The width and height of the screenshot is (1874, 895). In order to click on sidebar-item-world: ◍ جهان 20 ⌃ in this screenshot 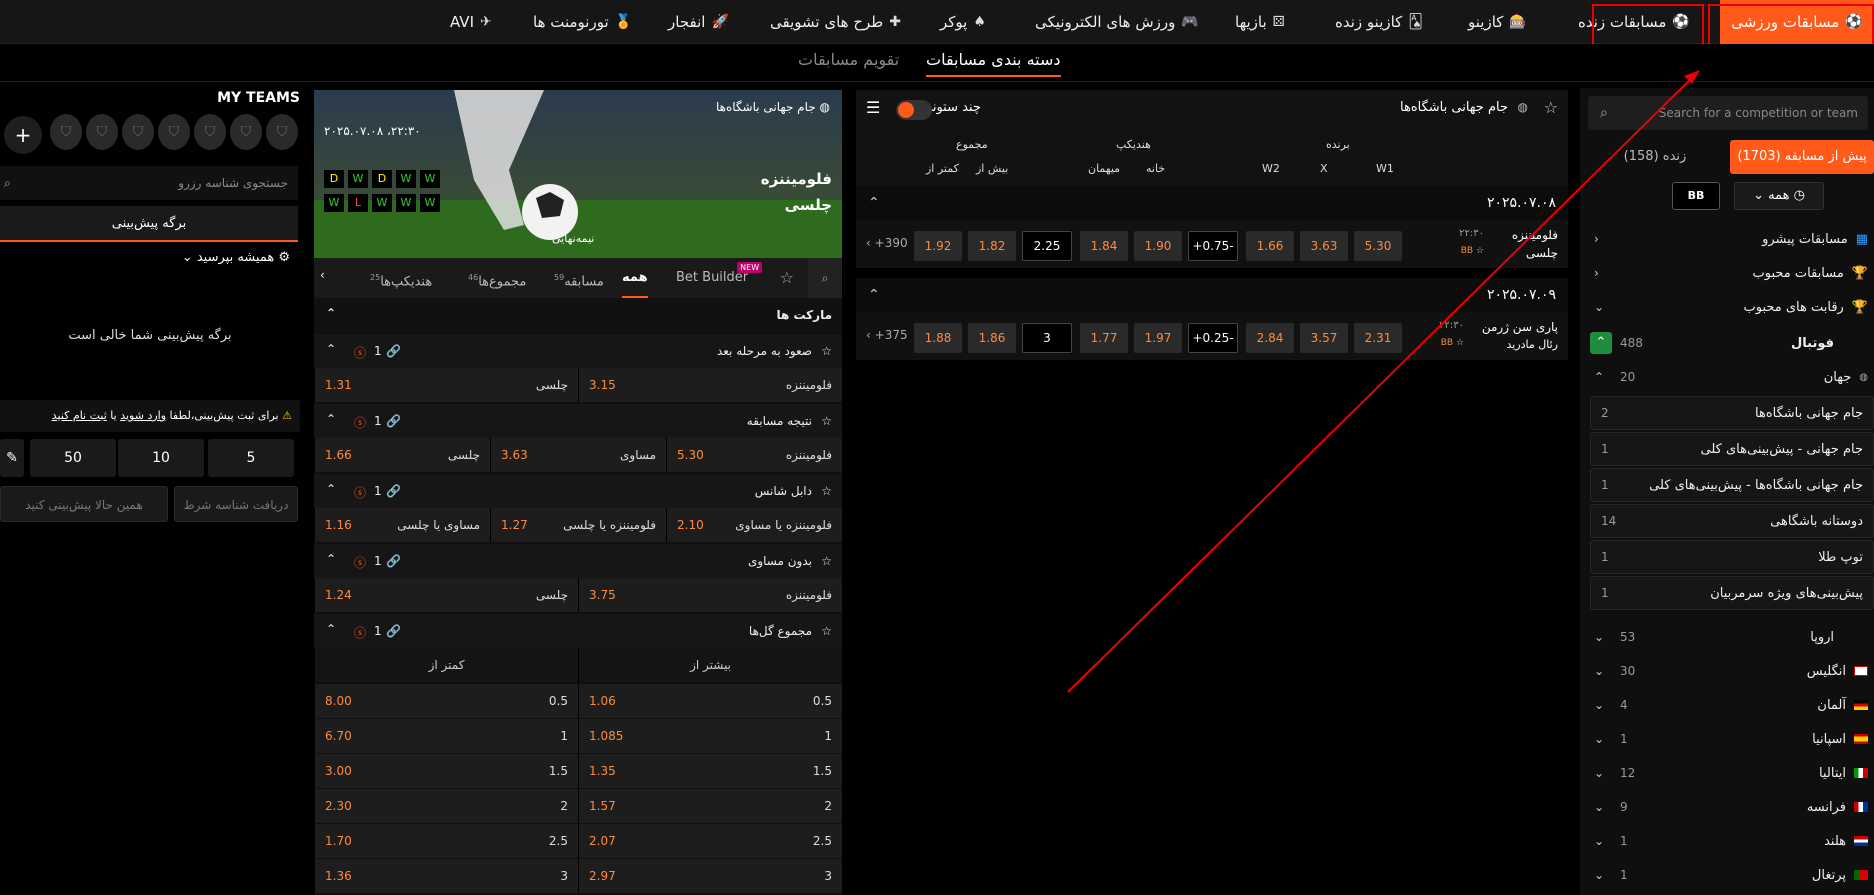, I will do `click(1727, 377)`.